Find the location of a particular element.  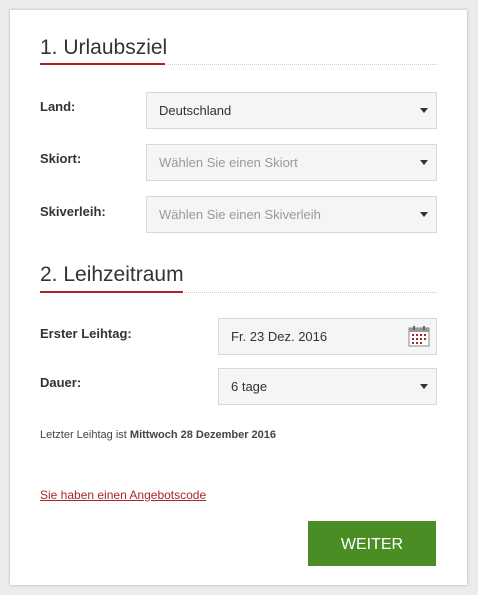

start-date-value: Fr. 23 Dez. 2016 is located at coordinates (279, 336).